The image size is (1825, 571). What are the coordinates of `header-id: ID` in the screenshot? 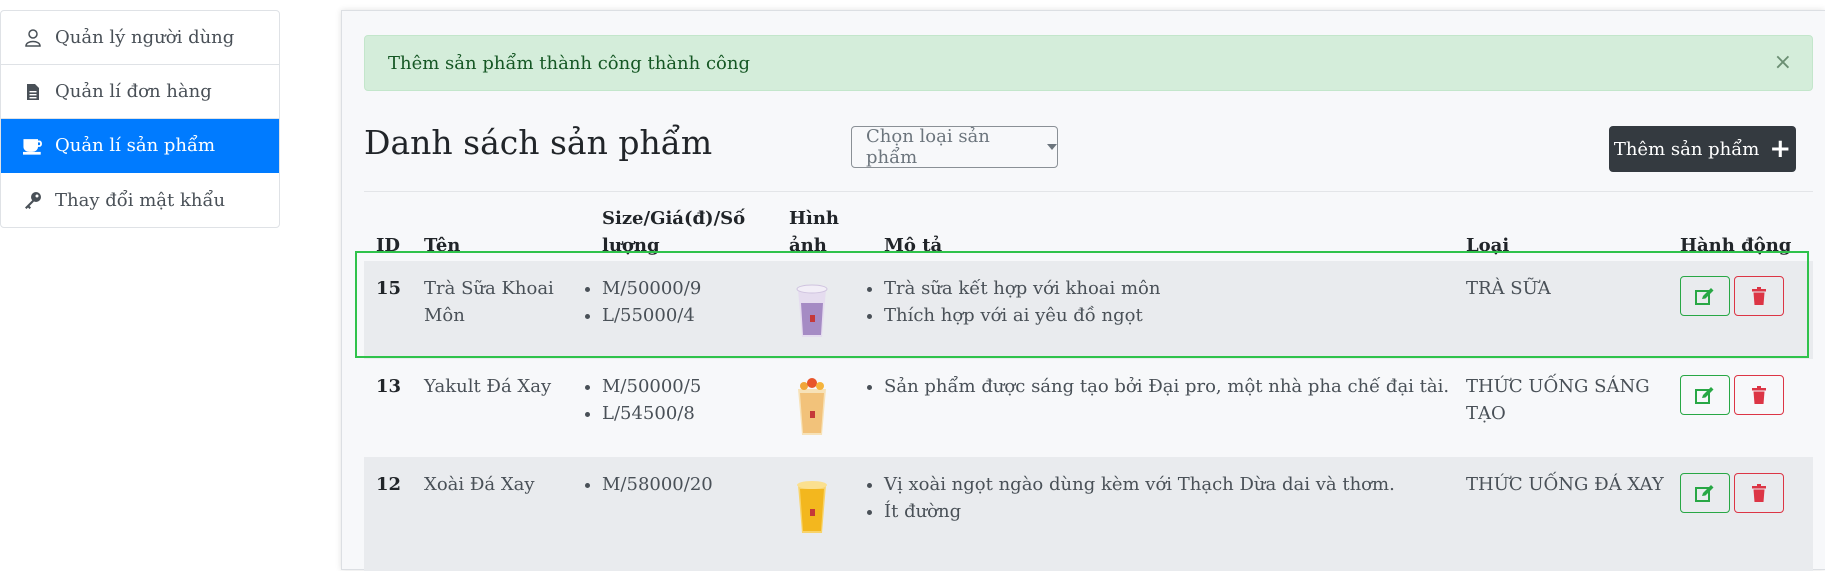 It's located at (388, 245).